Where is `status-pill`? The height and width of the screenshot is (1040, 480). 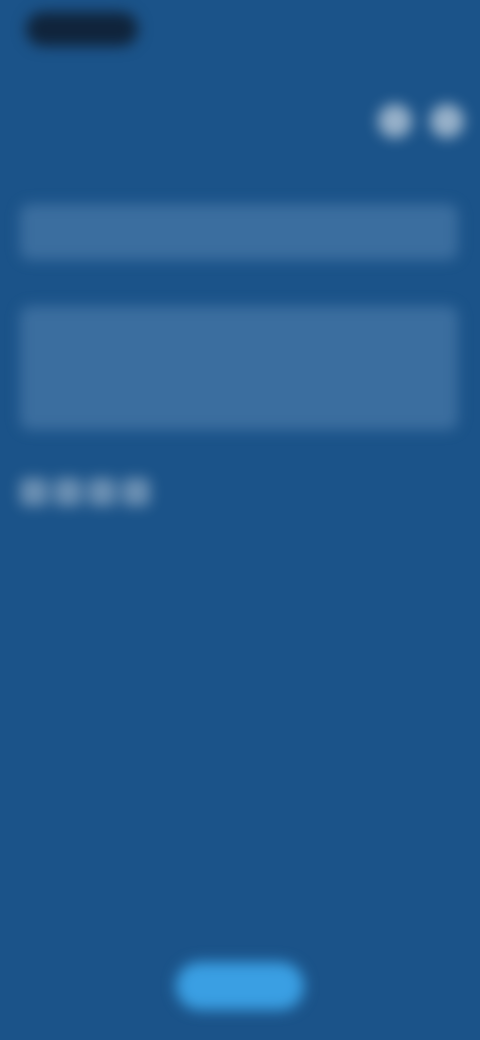
status-pill is located at coordinates (82, 29).